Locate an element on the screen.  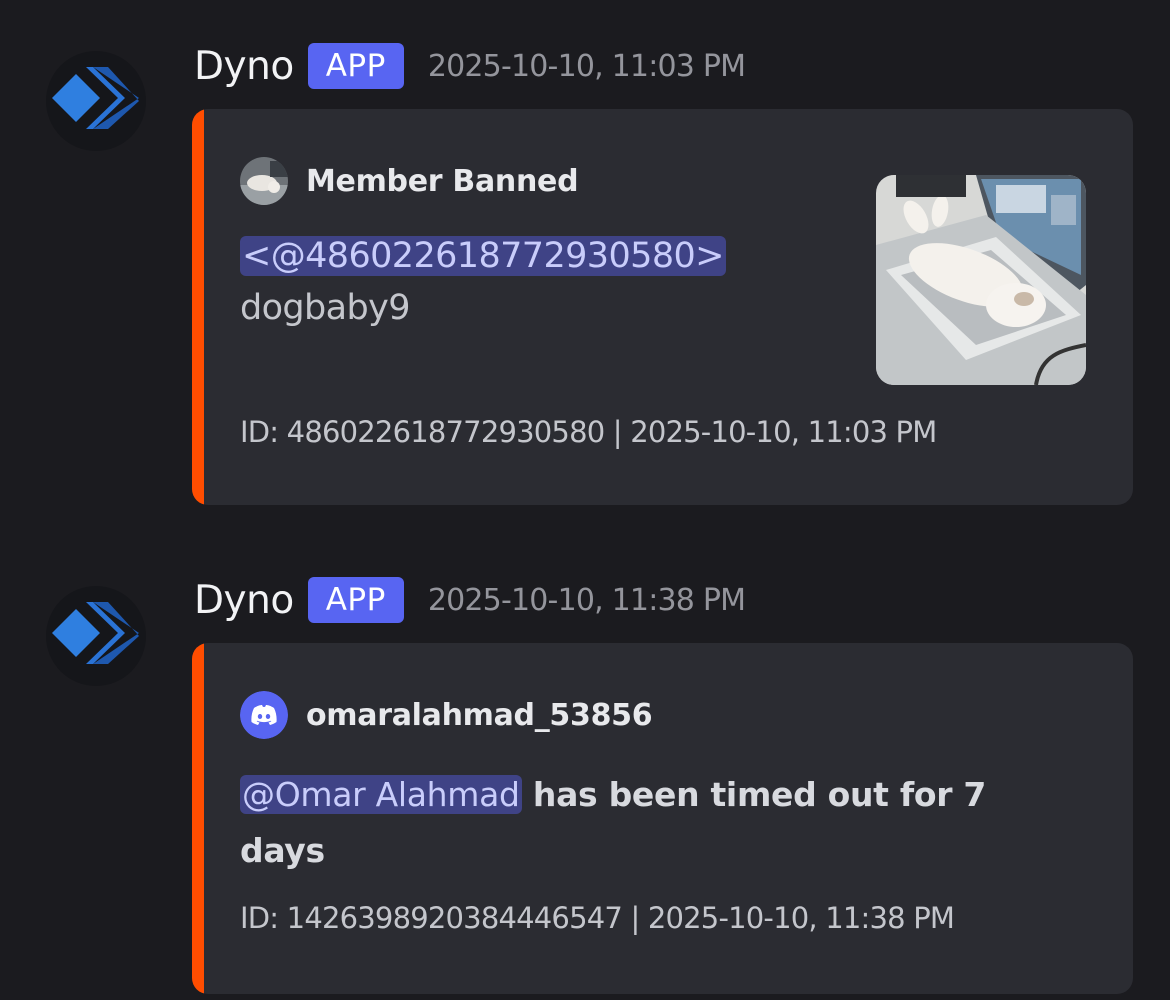
user-mention: @Omar Alahmad is located at coordinates (381, 794).